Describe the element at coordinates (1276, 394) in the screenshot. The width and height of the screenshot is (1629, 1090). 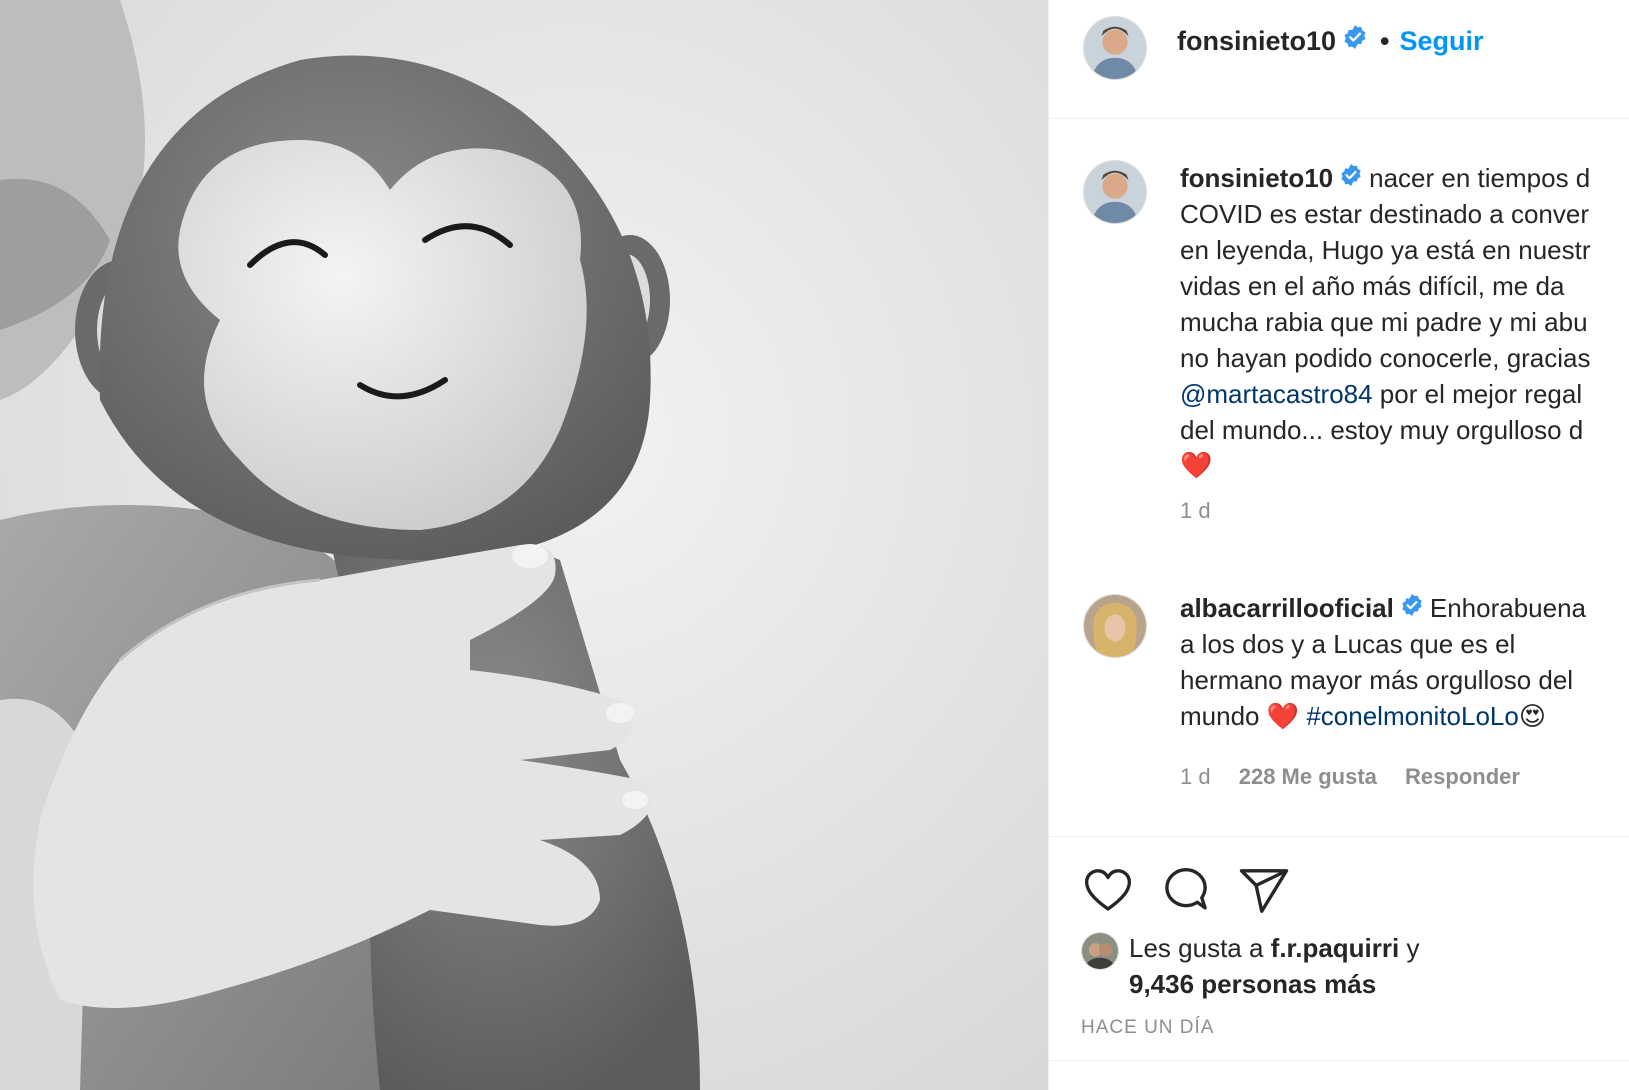
I see `mention-link: @martacastro84` at that location.